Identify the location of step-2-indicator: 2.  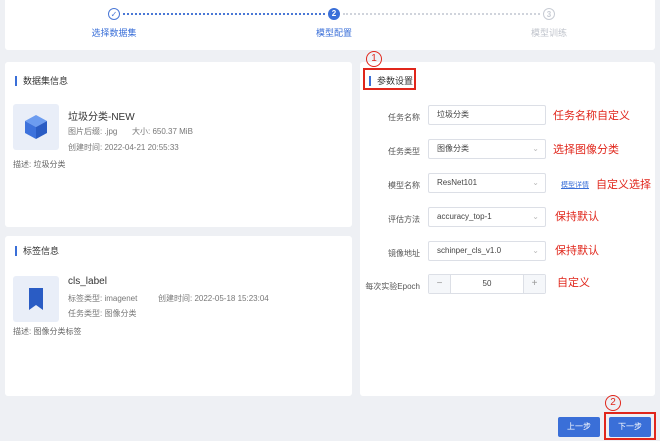
(334, 14).